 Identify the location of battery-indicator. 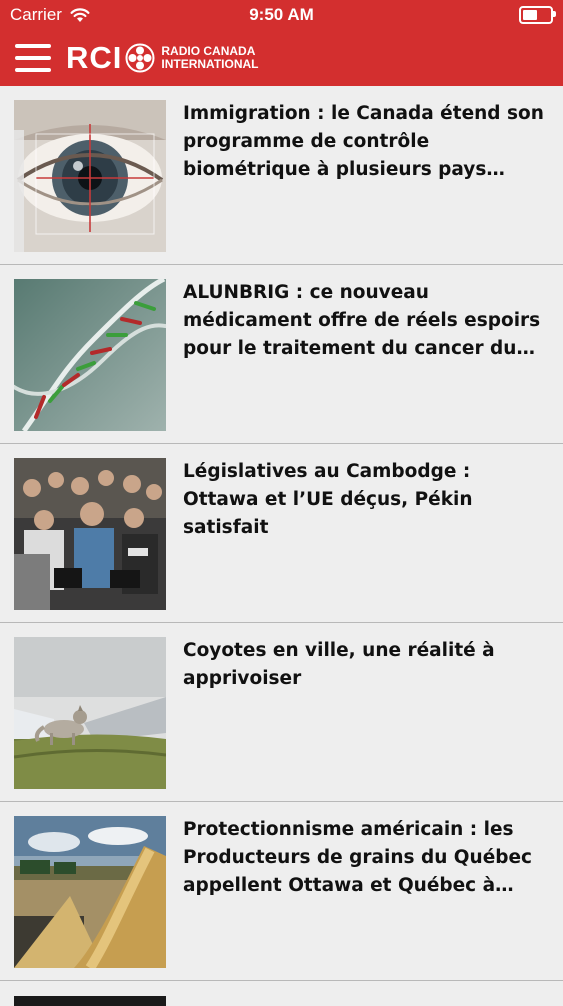
(537, 15).